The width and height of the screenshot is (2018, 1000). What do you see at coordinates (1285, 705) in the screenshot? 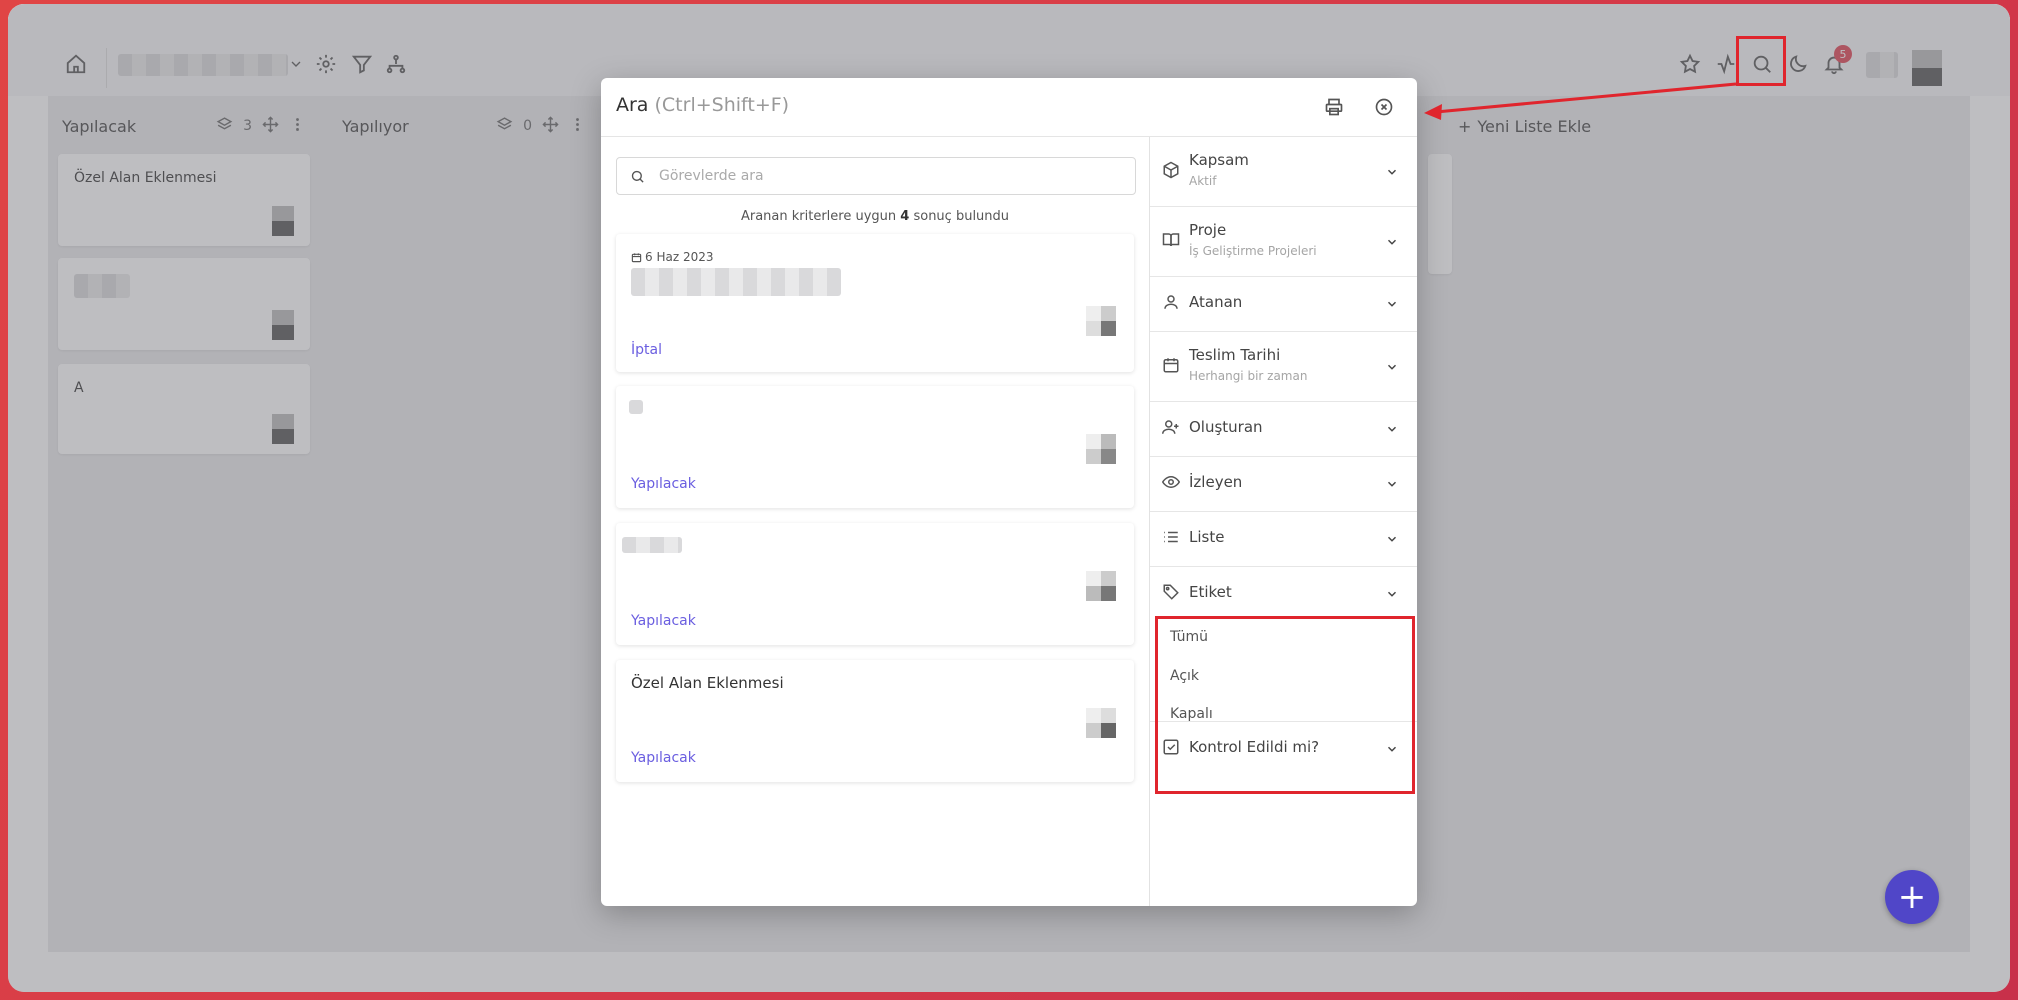
I see `filter-highlight-box` at bounding box center [1285, 705].